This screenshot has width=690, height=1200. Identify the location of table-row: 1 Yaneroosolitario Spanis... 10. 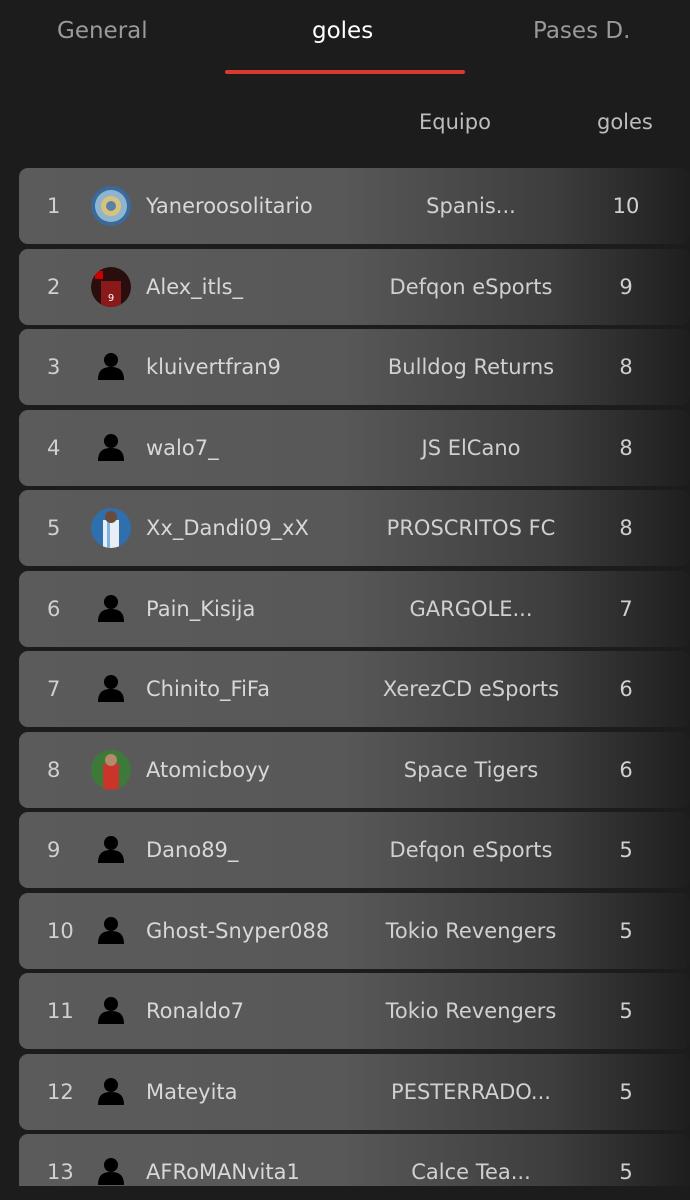
(354, 206).